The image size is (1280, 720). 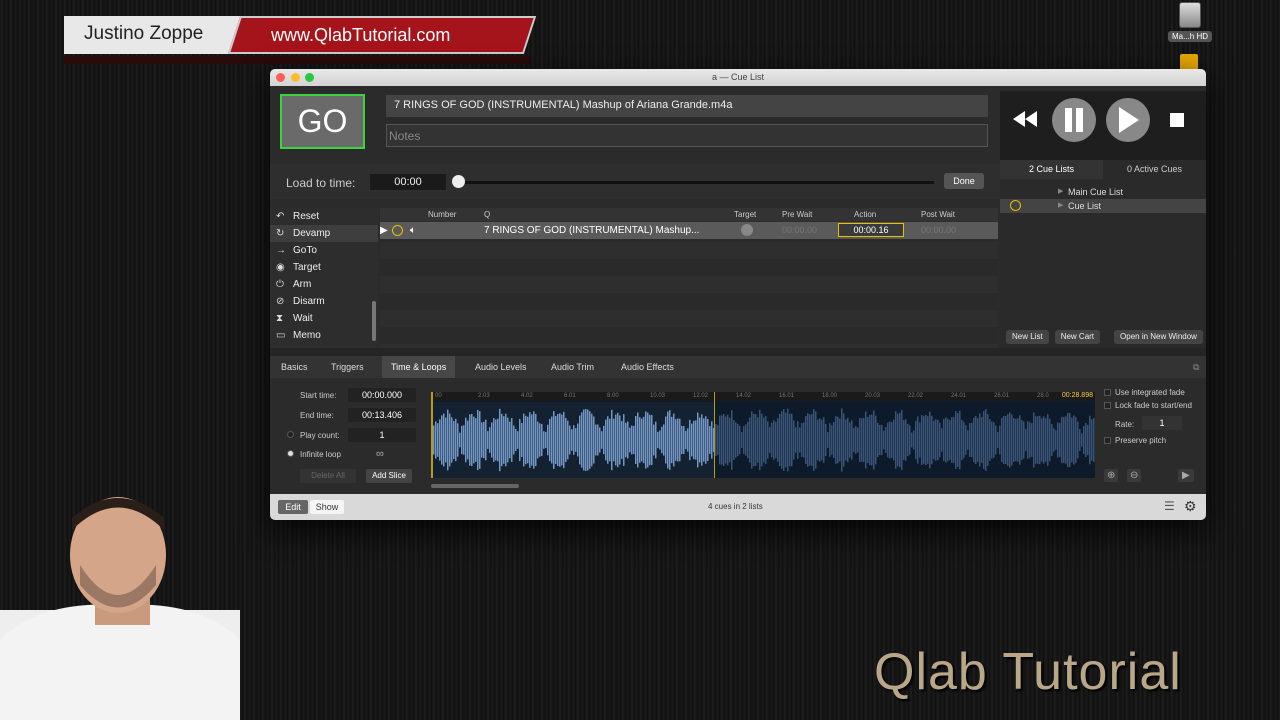 What do you see at coordinates (1107, 405) in the screenshot?
I see `lock-fade-checkbox` at bounding box center [1107, 405].